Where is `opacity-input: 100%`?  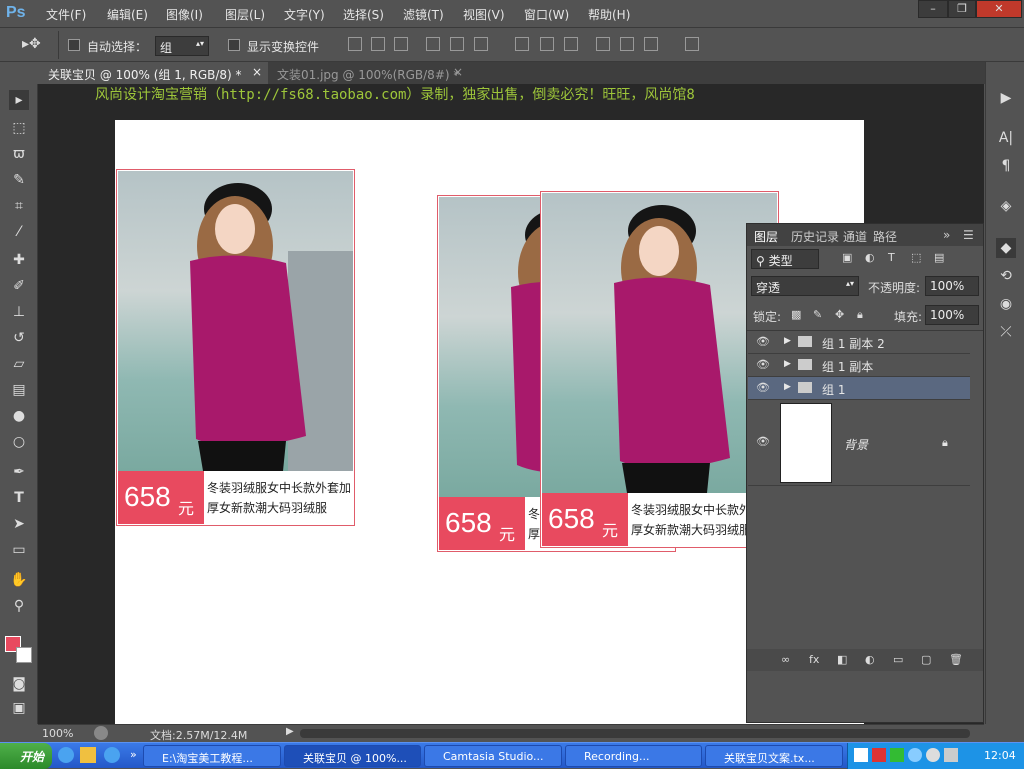 opacity-input: 100% is located at coordinates (952, 286).